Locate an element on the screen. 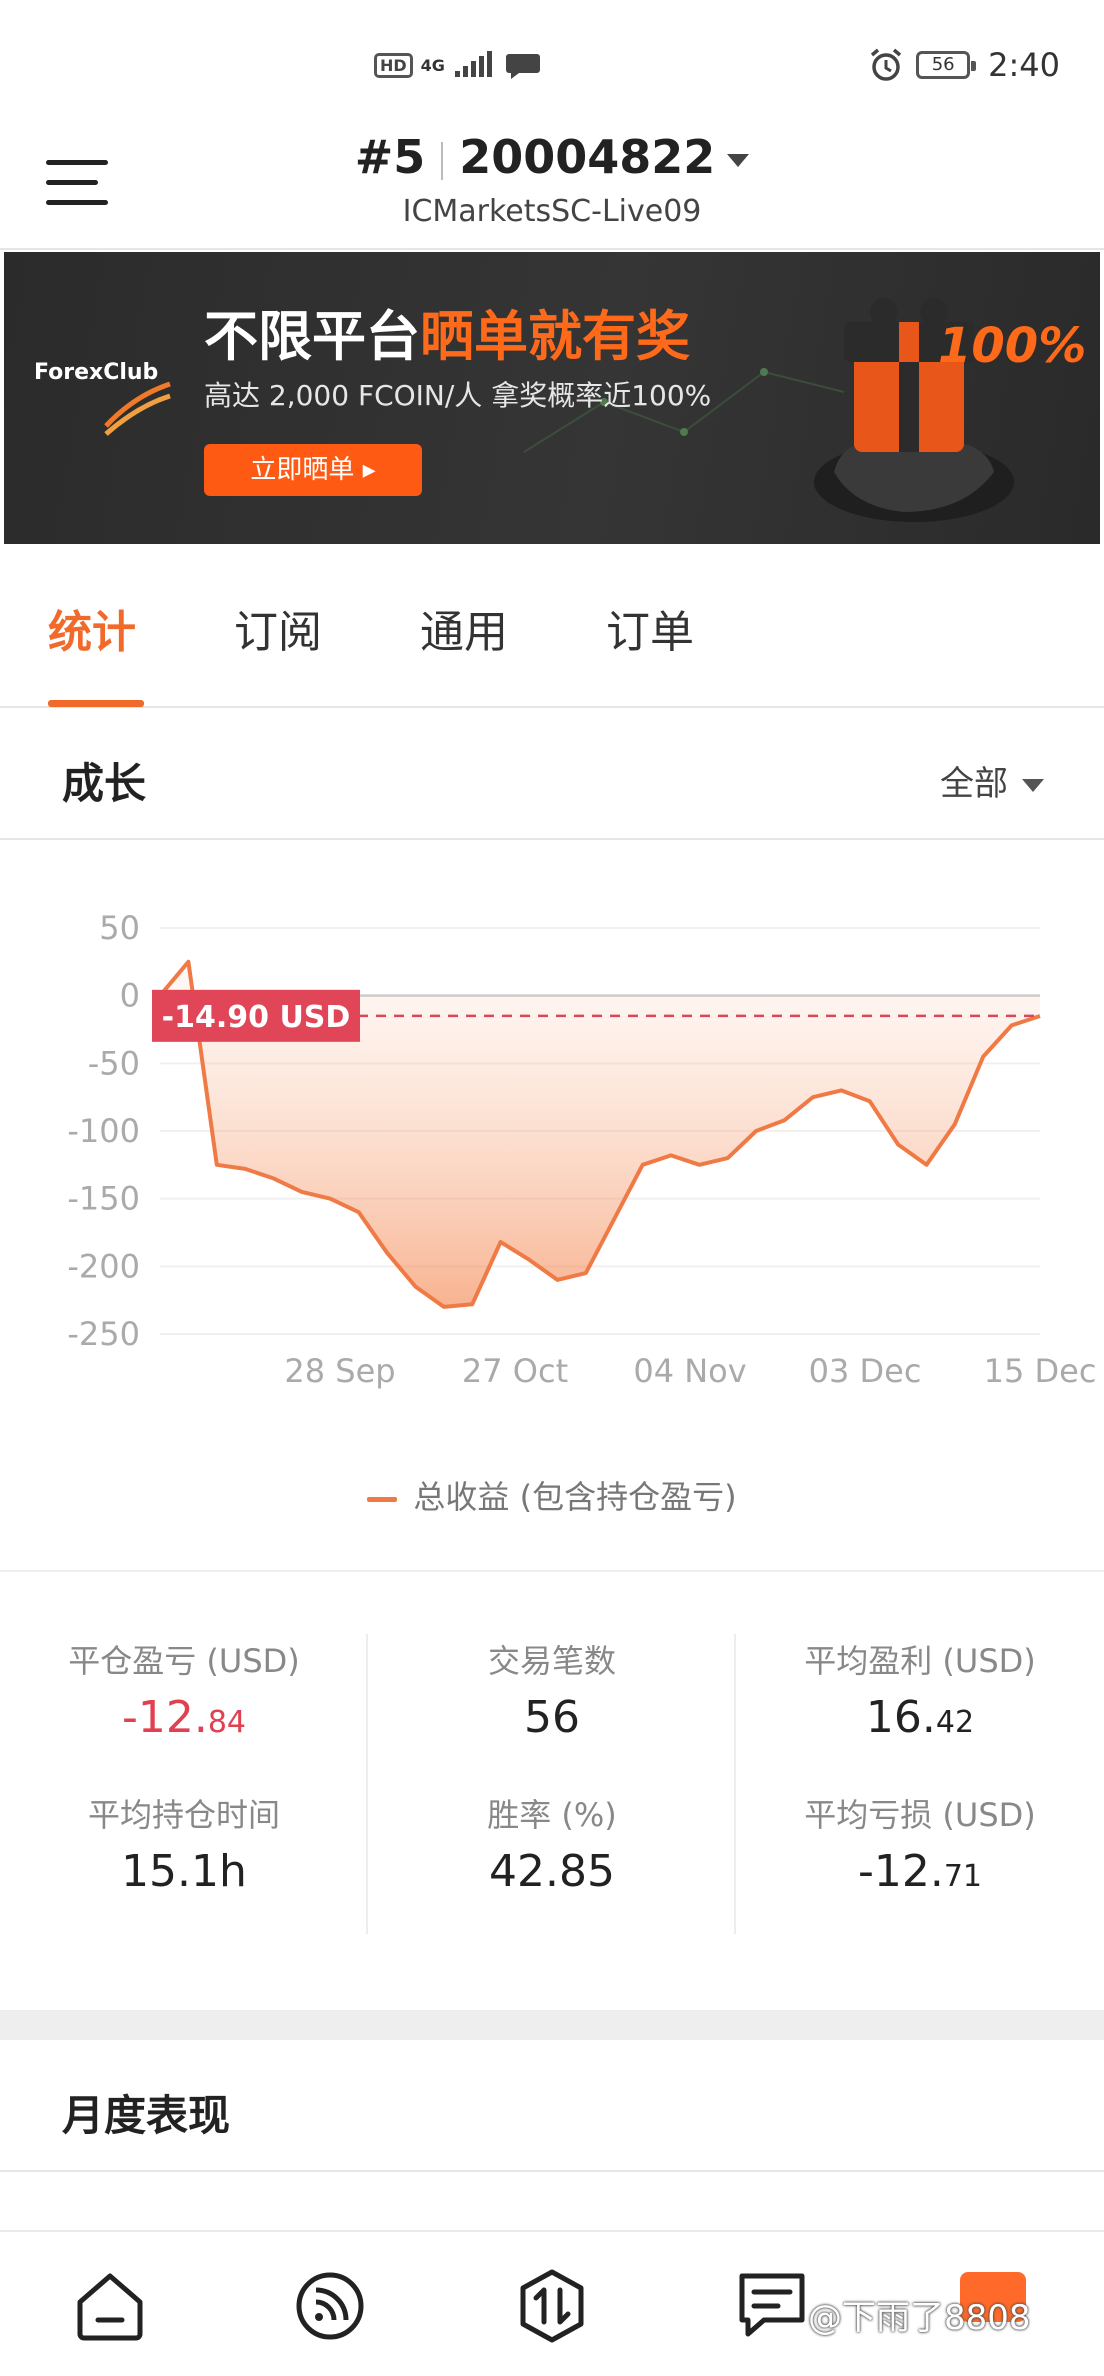 The width and height of the screenshot is (1104, 2376). monthly-section-header: 月度表现 is located at coordinates (552, 2106).